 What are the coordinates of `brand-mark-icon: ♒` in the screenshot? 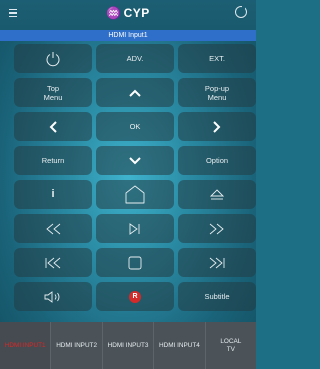 It's located at (114, 13).